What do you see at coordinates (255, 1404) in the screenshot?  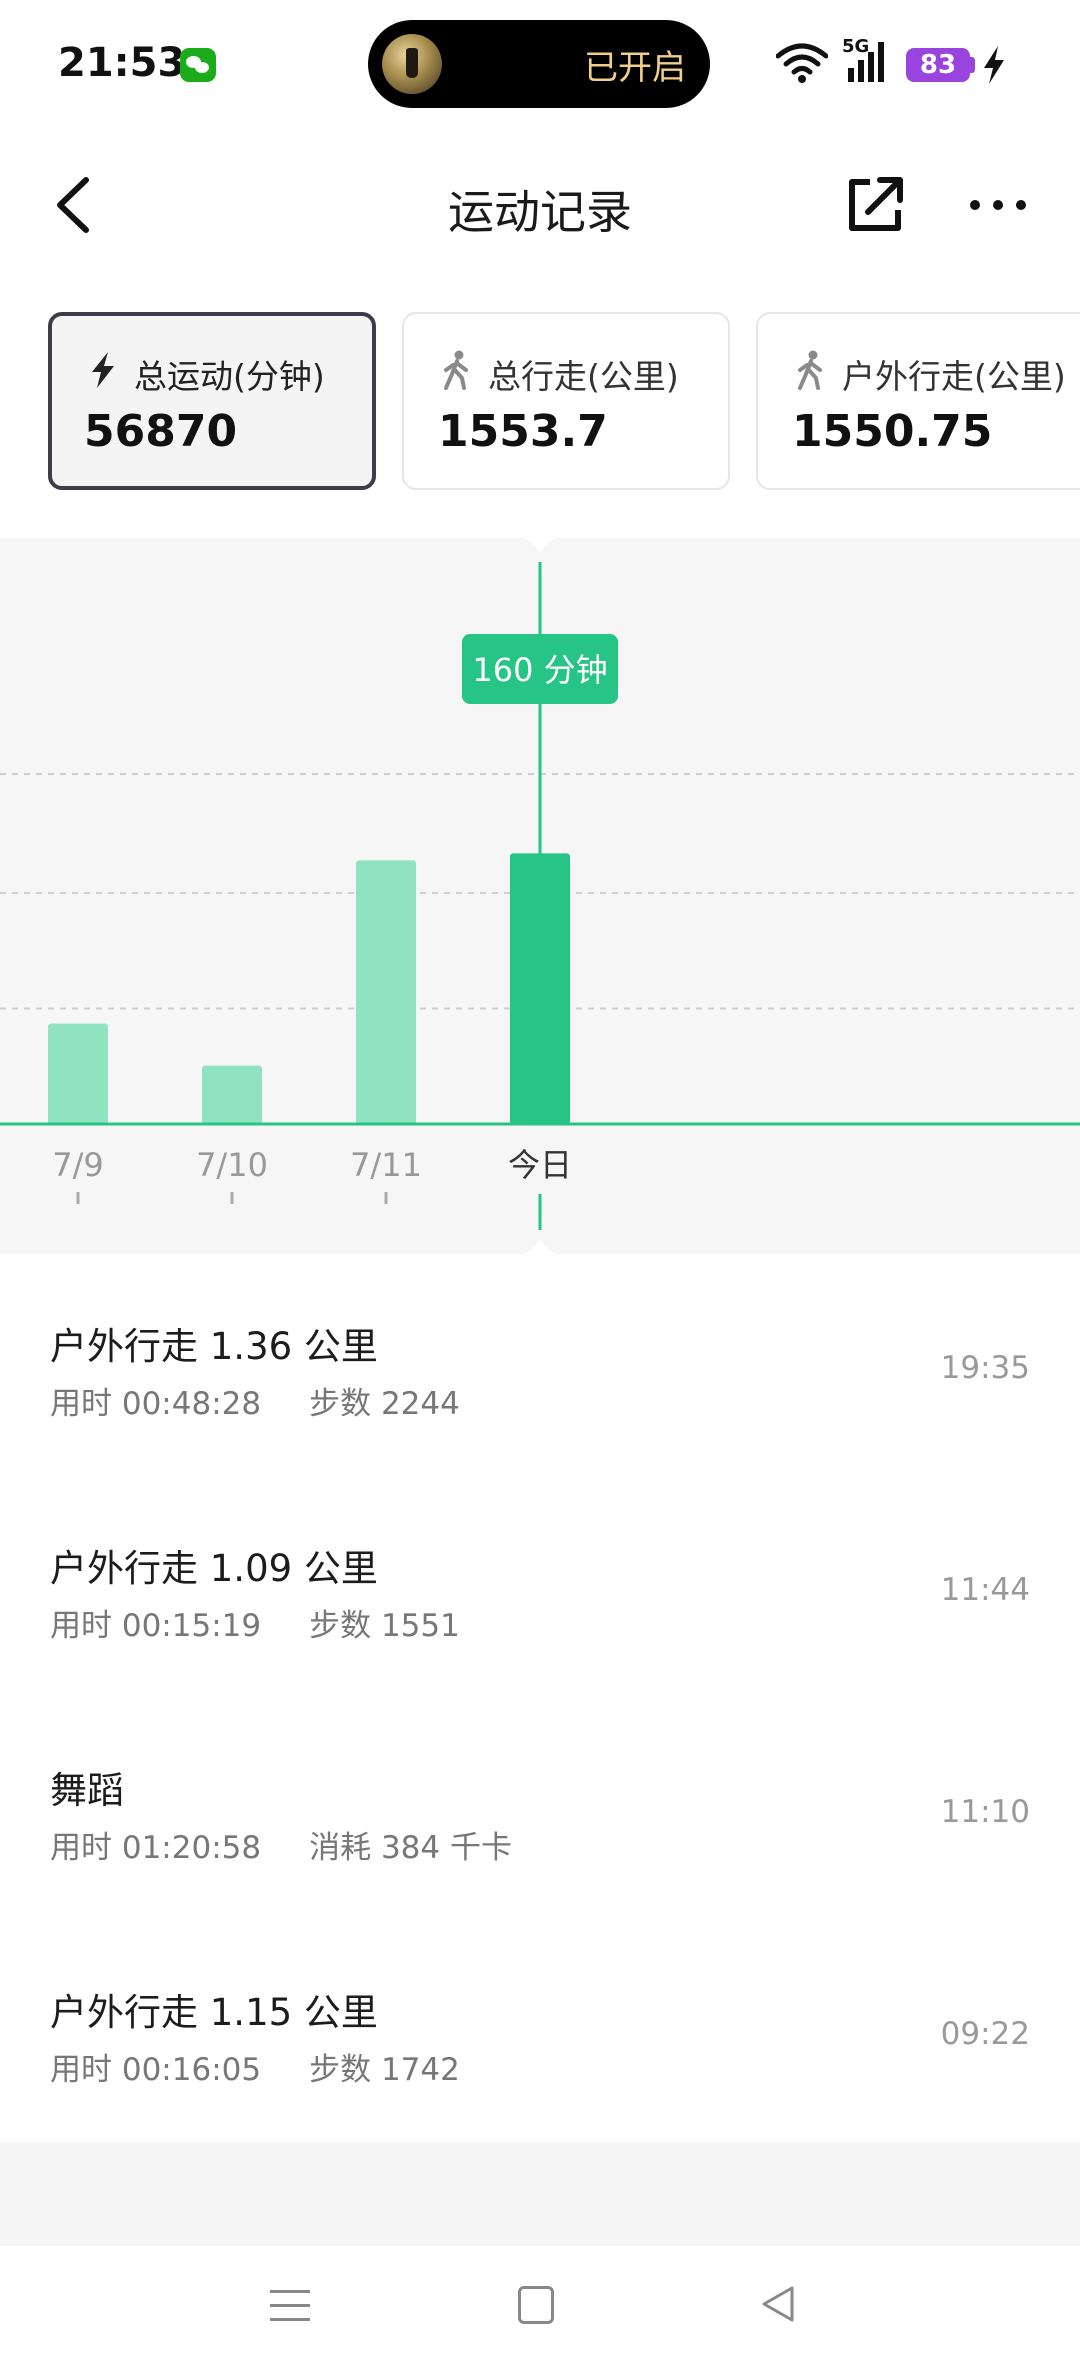 I see `record-detail: 用时 00:48:28 步数 2244` at bounding box center [255, 1404].